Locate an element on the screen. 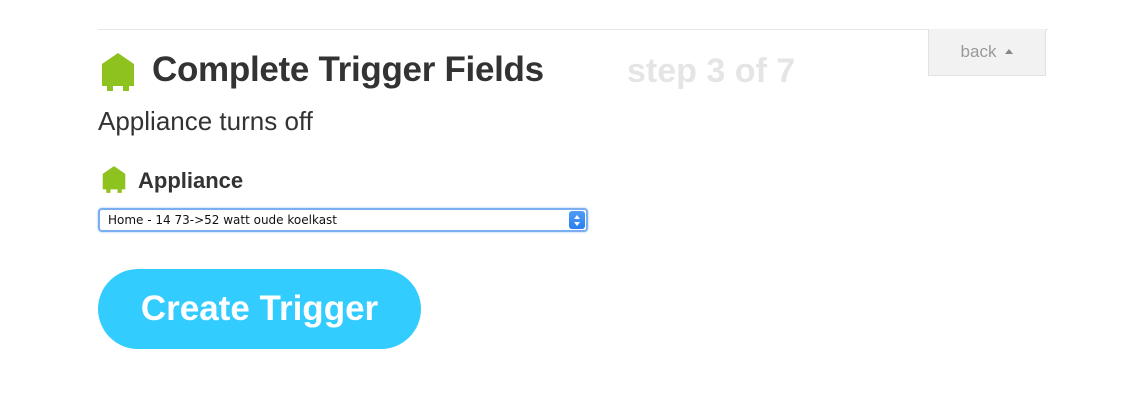 This screenshot has width=1128, height=417. step-indicator: step 3 of 7 is located at coordinates (711, 71).